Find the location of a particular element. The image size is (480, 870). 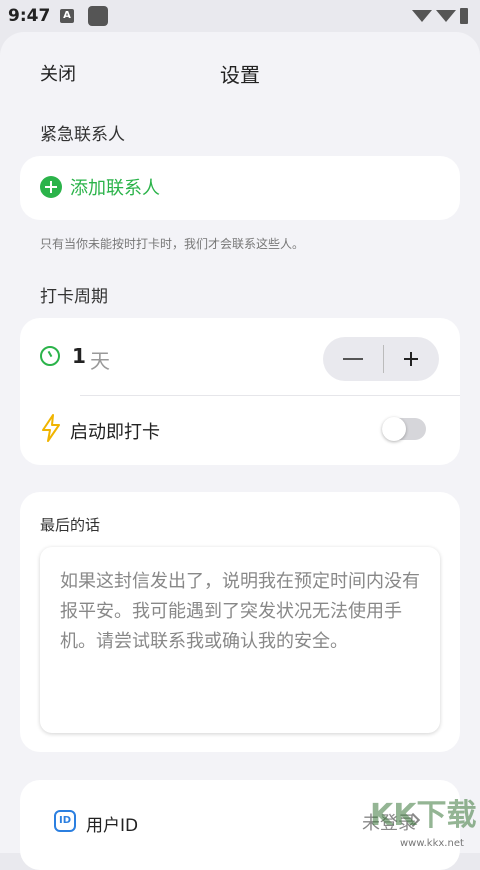

user-id-label: 用户ID is located at coordinates (112, 826).